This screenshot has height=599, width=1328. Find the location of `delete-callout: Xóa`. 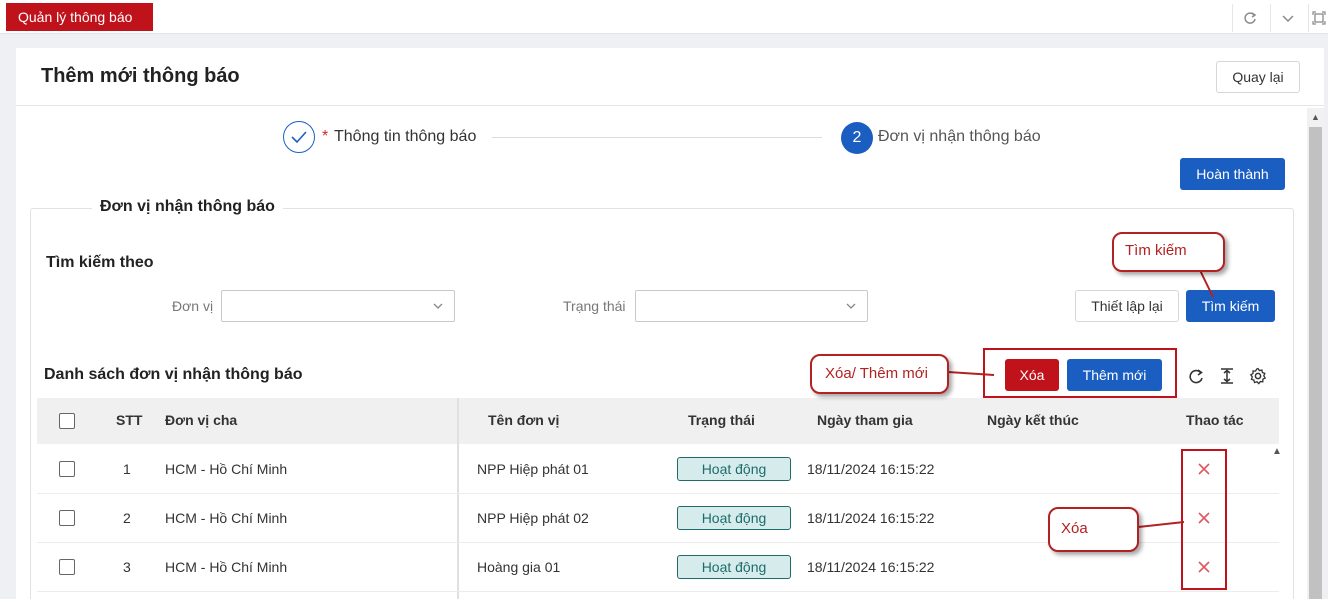

delete-callout: Xóa is located at coordinates (1093, 529).